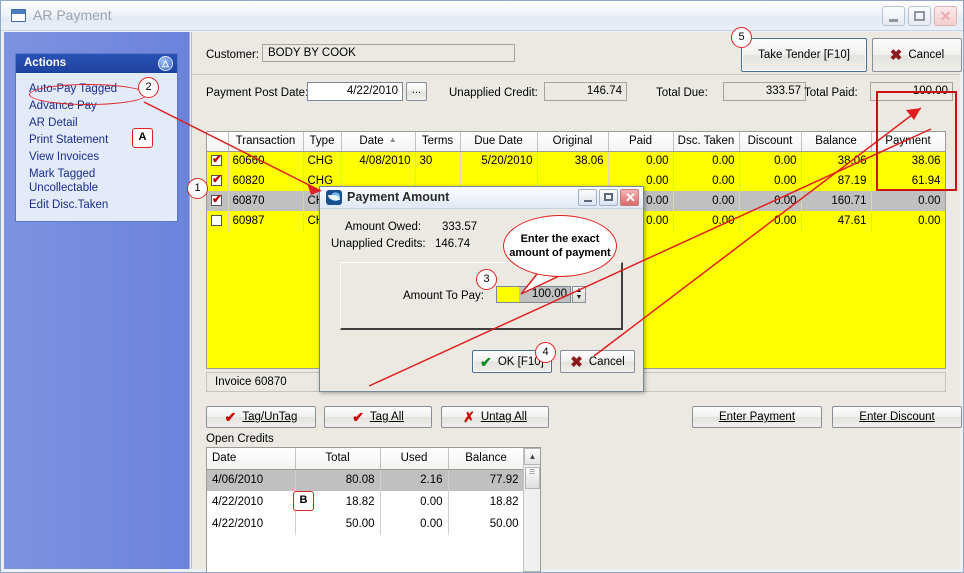  I want to click on minimize-button, so click(893, 16).